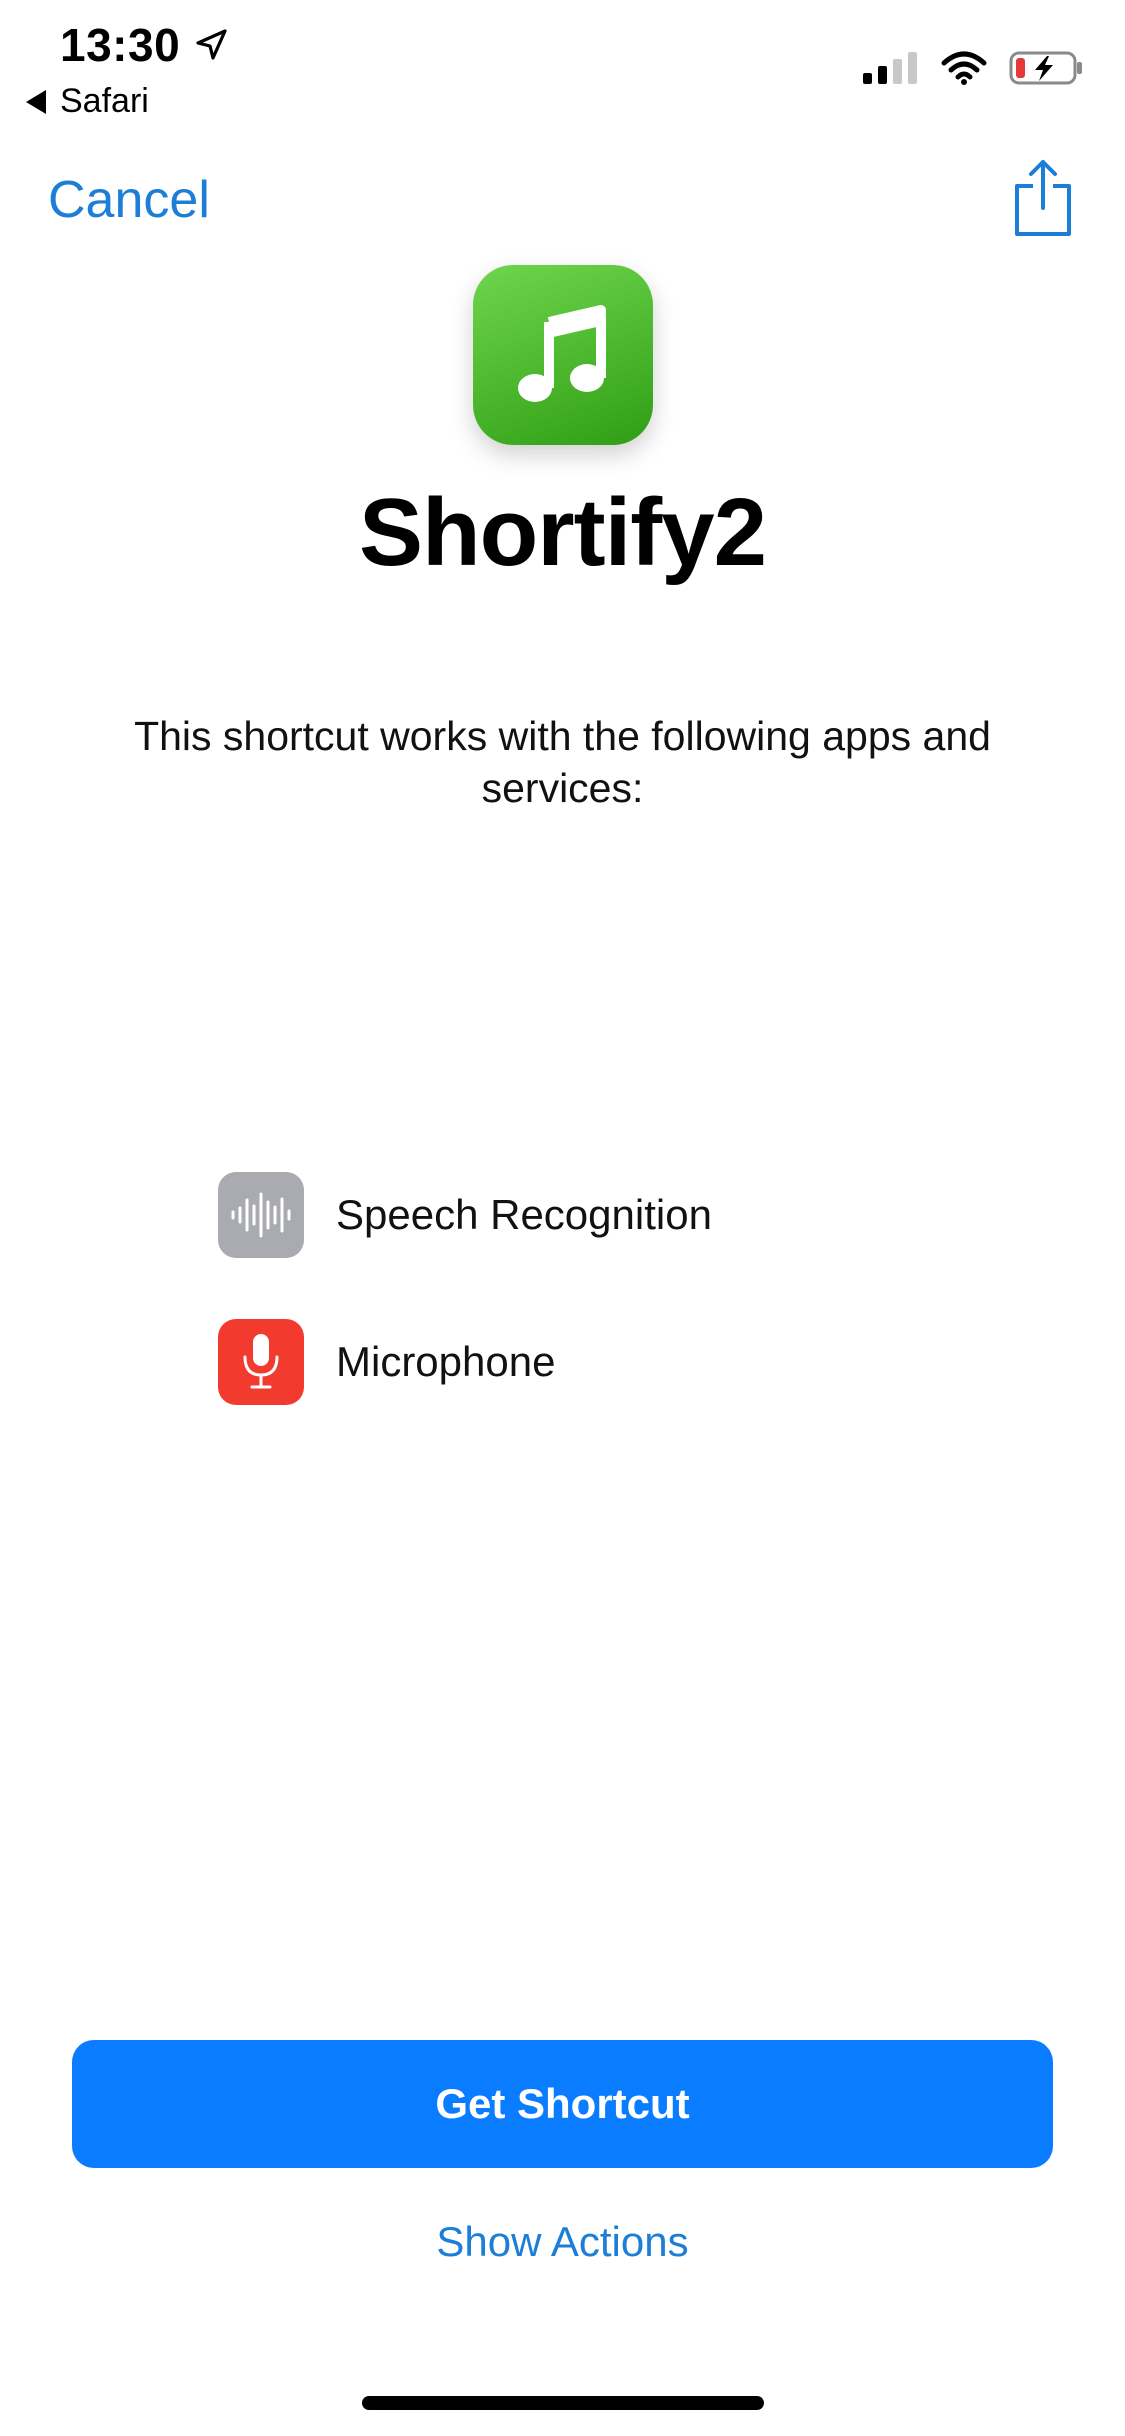 The width and height of the screenshot is (1125, 2436). What do you see at coordinates (446, 1361) in the screenshot?
I see `service-label: Microphone` at bounding box center [446, 1361].